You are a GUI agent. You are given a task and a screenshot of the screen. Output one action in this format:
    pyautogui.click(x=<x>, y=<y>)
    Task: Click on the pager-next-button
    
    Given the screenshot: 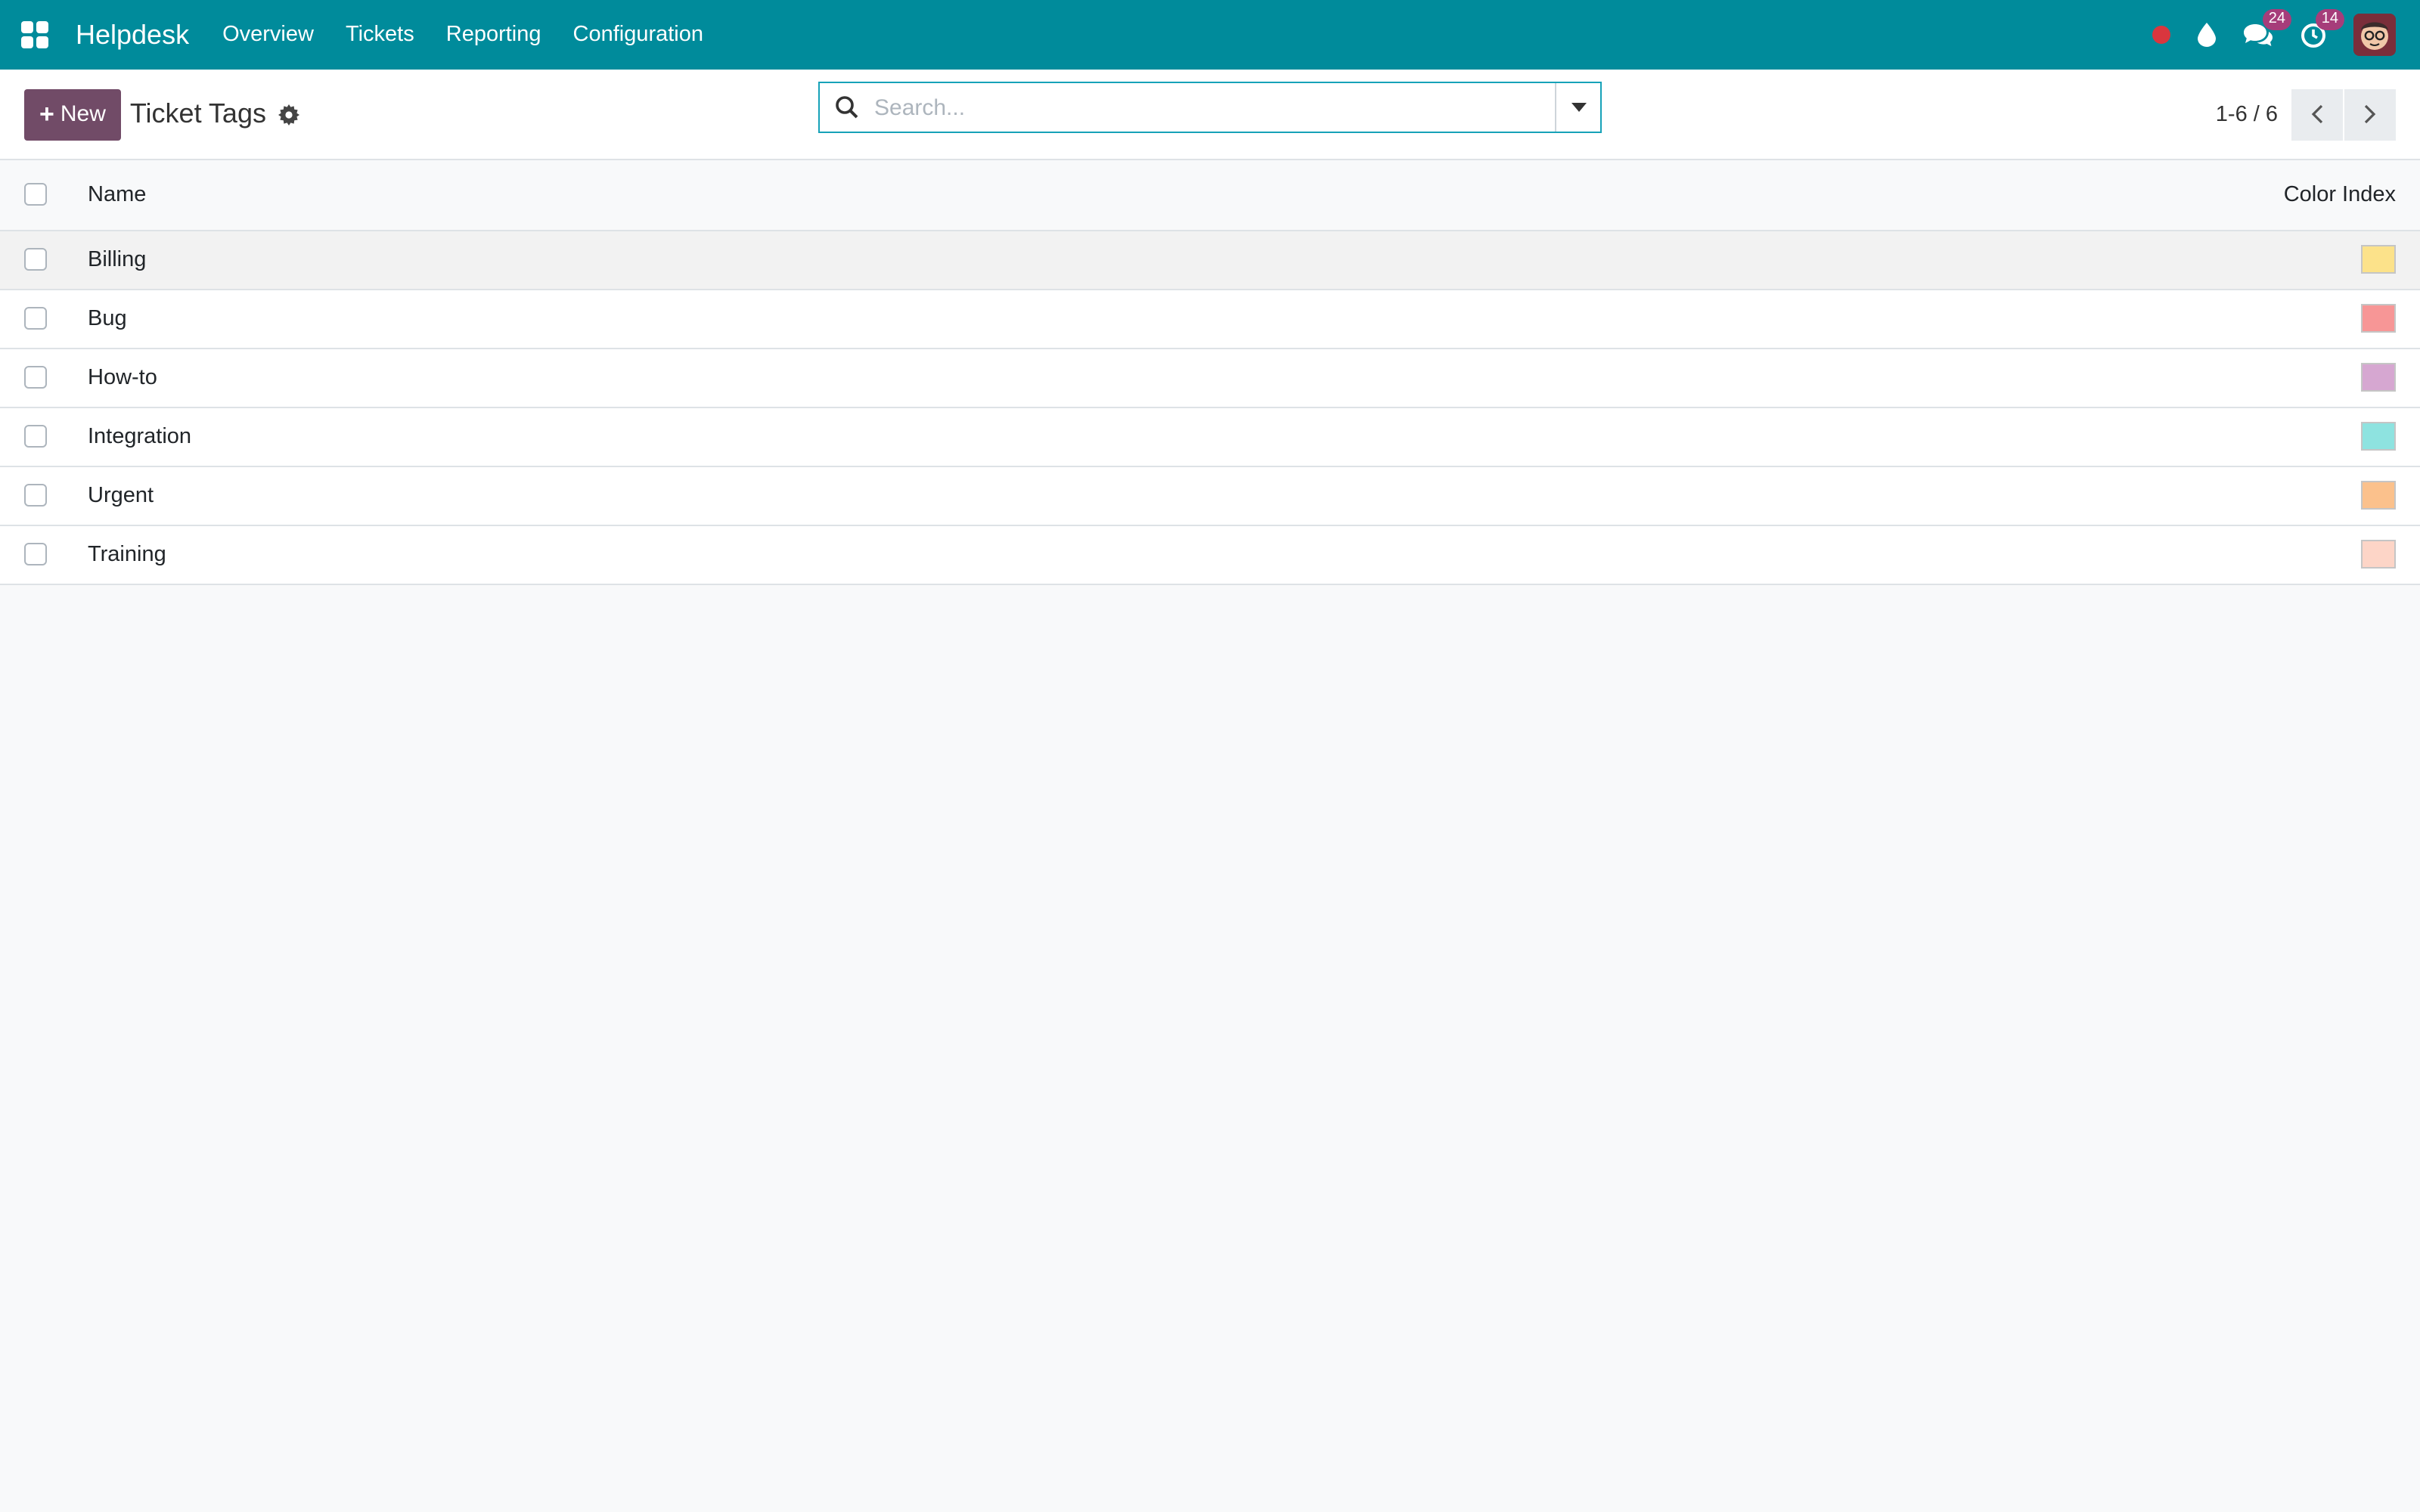 What is the action you would take?
    pyautogui.click(x=2370, y=114)
    